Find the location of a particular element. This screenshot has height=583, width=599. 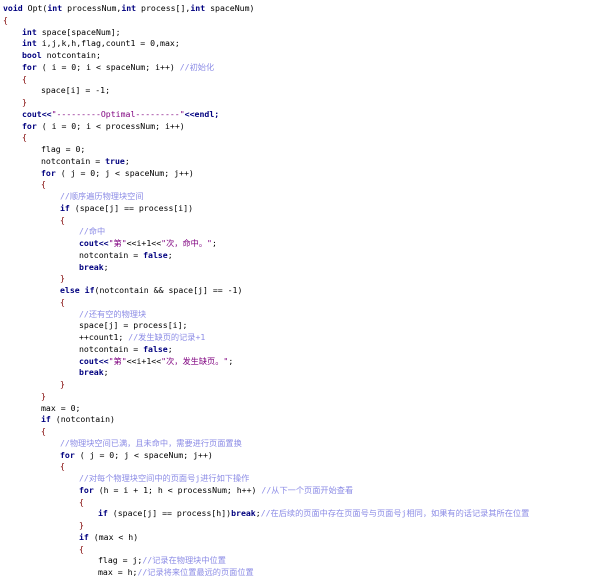

code-line: cout<<"第"<<i+1<<"次，发生缺页。"; is located at coordinates (156, 361).